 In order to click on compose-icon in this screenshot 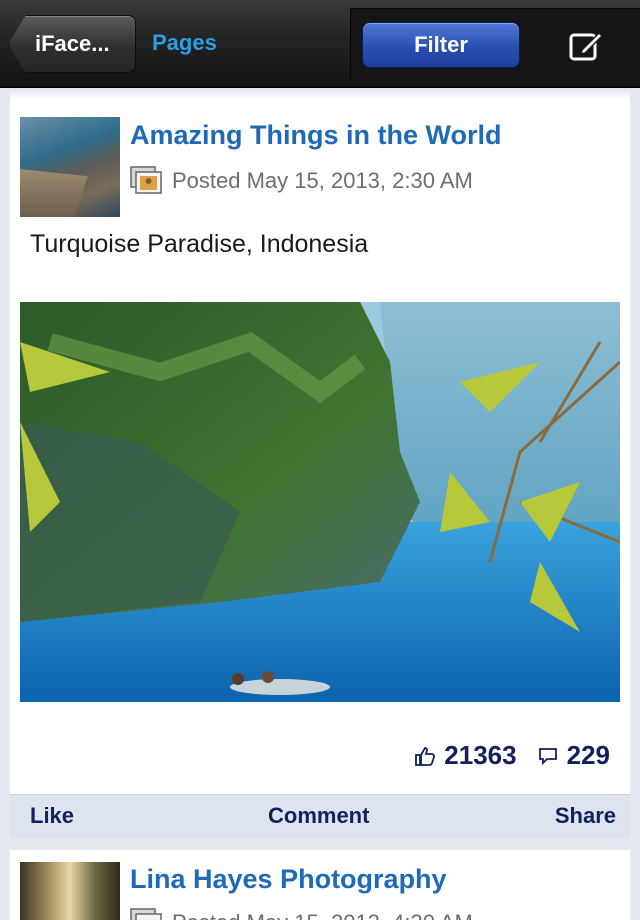, I will do `click(586, 46)`.